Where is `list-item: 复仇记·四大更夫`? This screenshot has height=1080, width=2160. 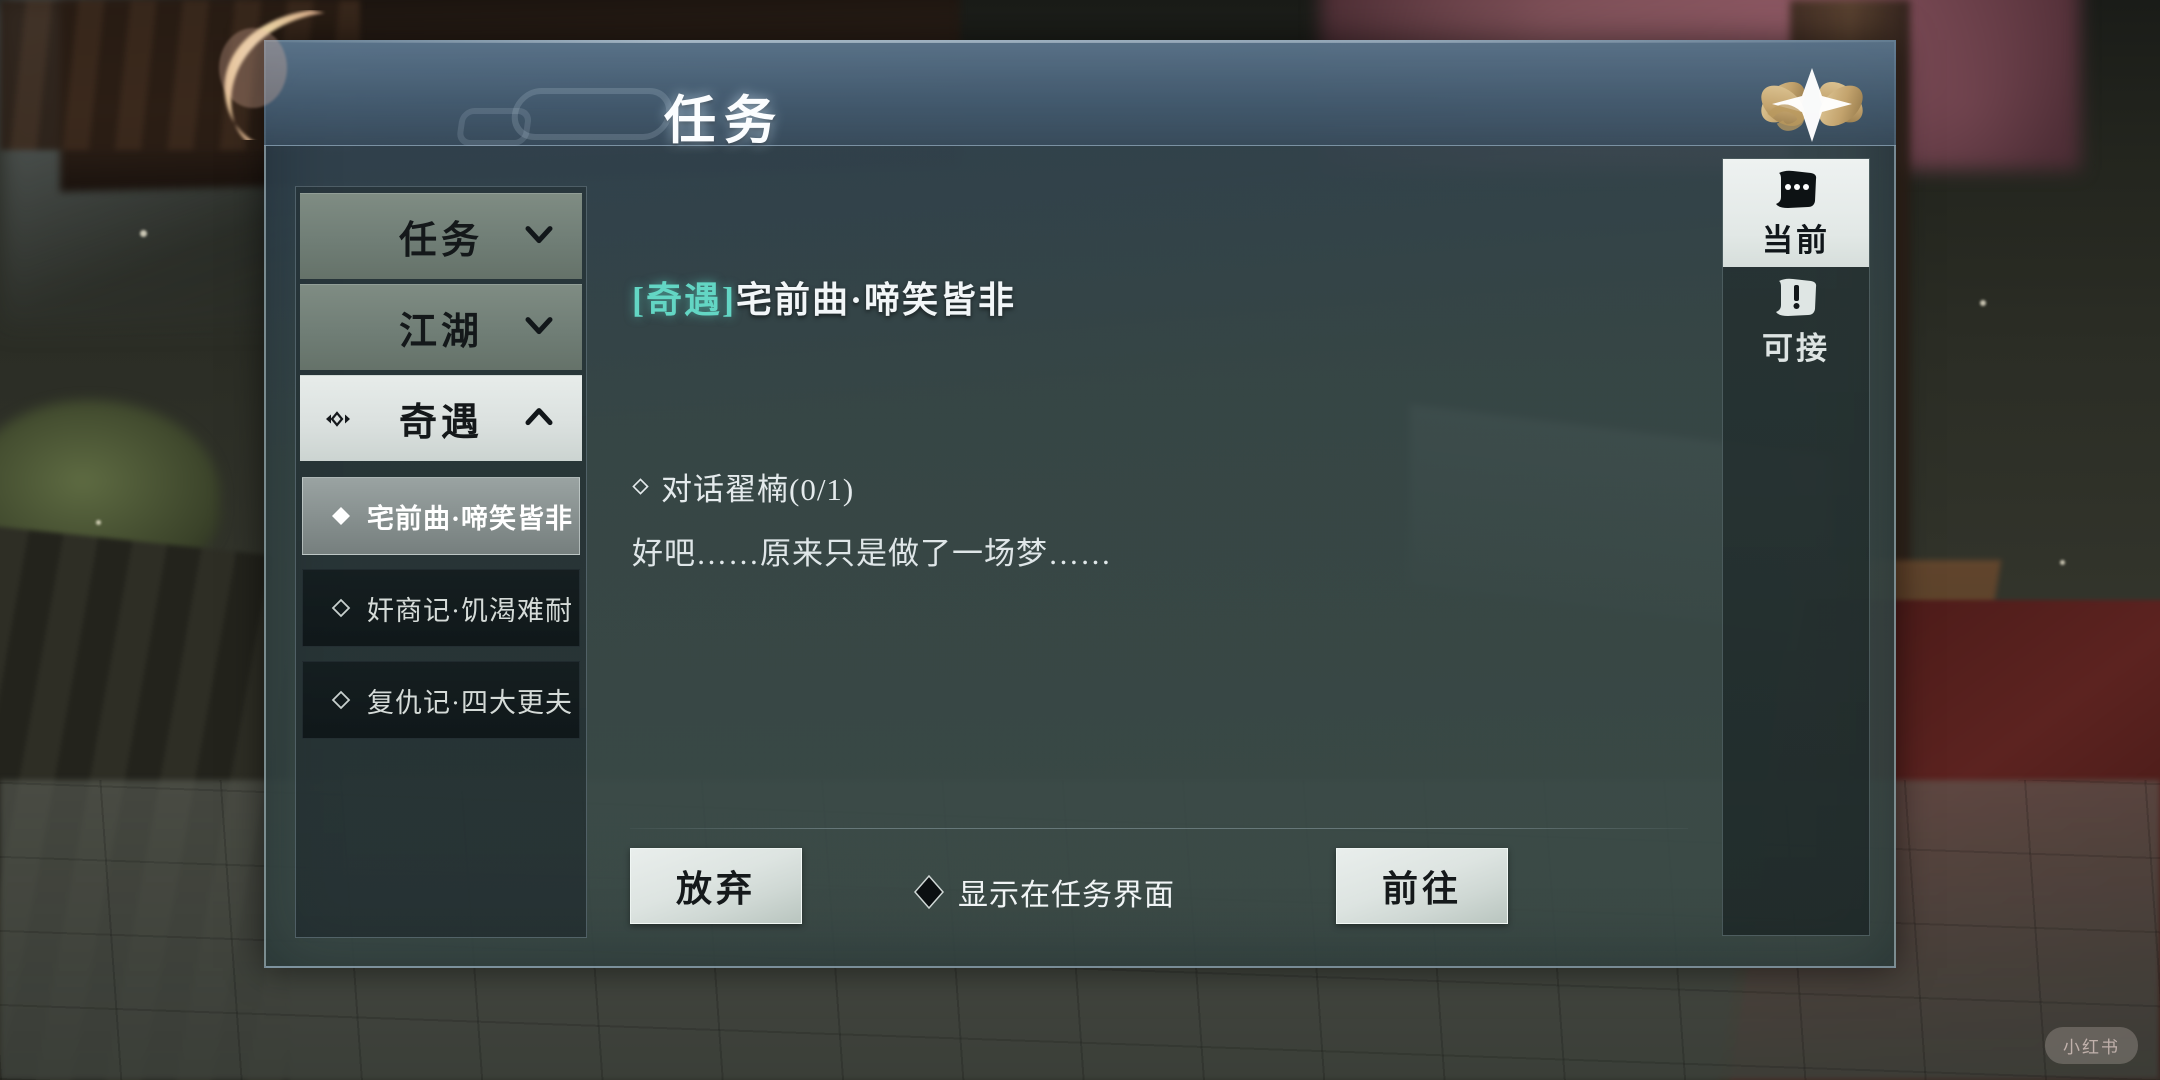
list-item: 复仇记·四大更夫 is located at coordinates (441, 700).